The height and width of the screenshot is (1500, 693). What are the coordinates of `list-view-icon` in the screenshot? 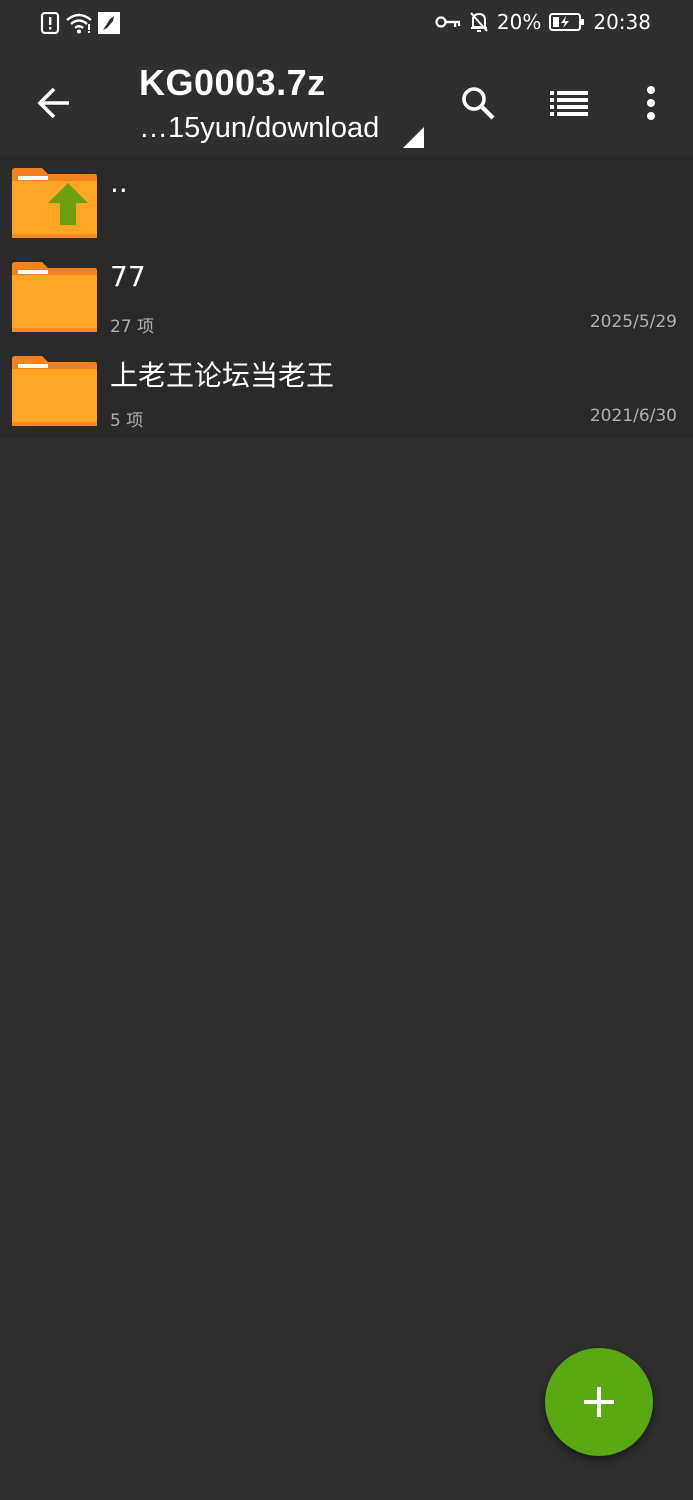 It's located at (569, 103).